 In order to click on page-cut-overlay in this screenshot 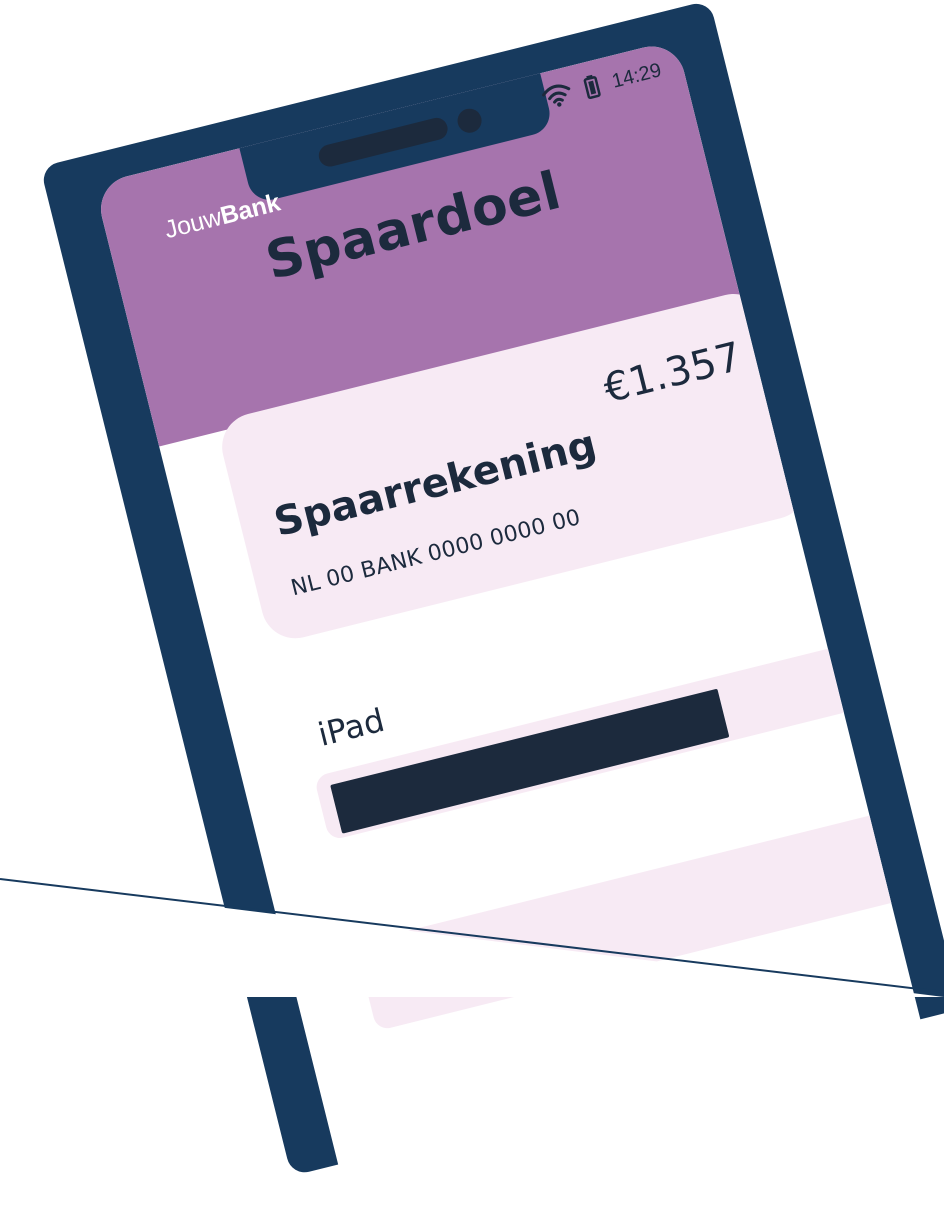, I will do `click(472, 937)`.